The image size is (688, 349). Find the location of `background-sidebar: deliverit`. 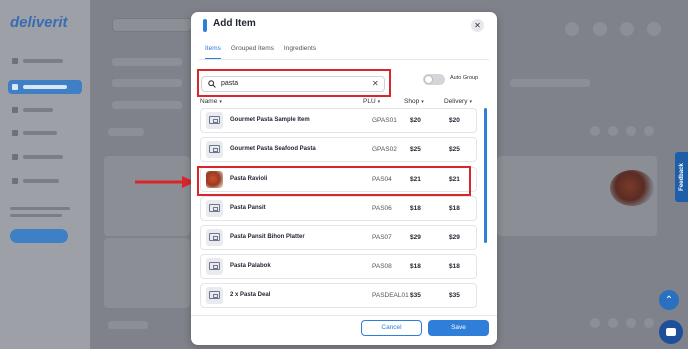

background-sidebar: deliverit is located at coordinates (45, 174).